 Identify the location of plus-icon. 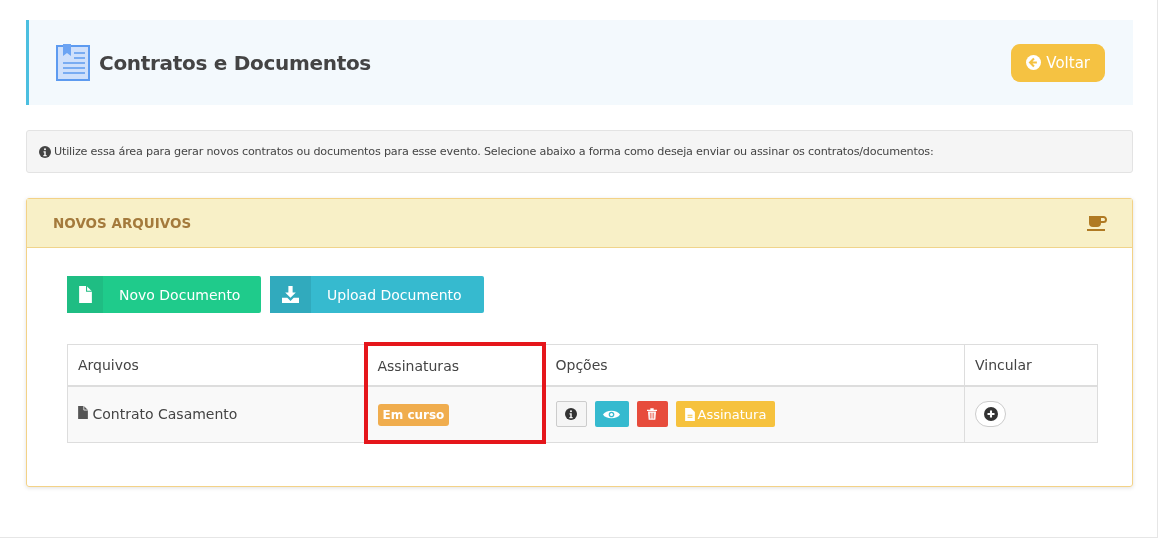
(990, 414).